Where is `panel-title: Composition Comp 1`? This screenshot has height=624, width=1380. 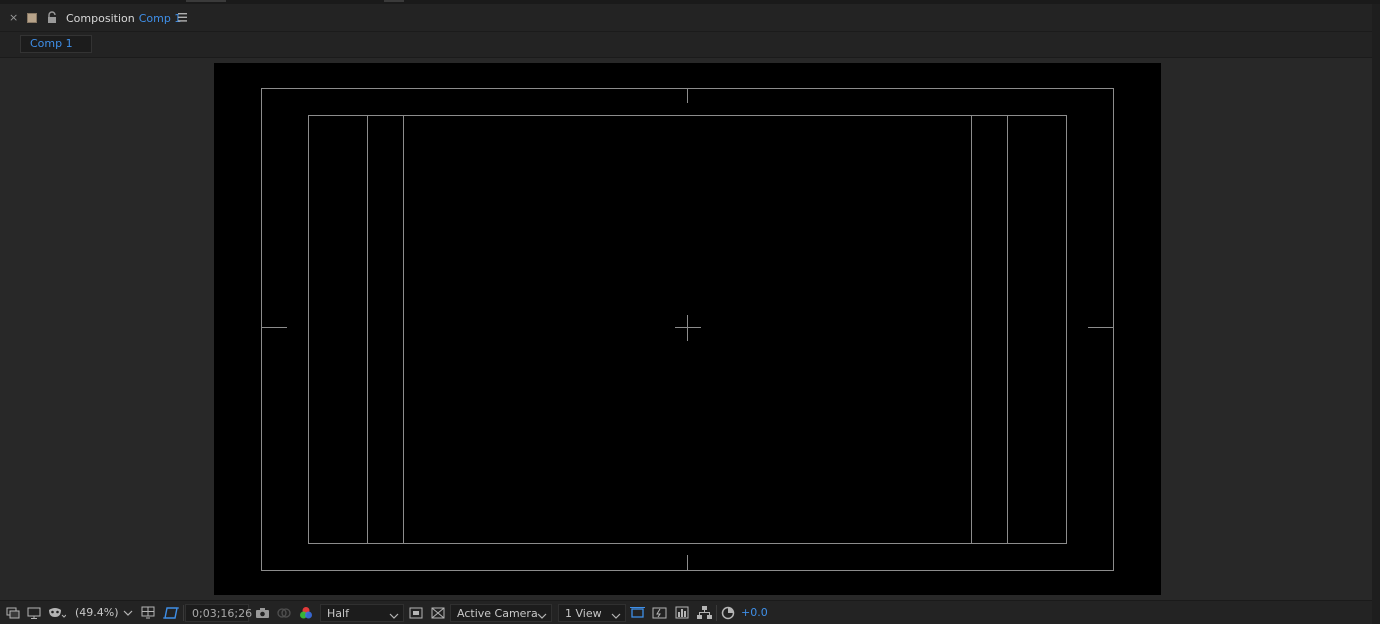
panel-title: Composition Comp 1 is located at coordinates (123, 18).